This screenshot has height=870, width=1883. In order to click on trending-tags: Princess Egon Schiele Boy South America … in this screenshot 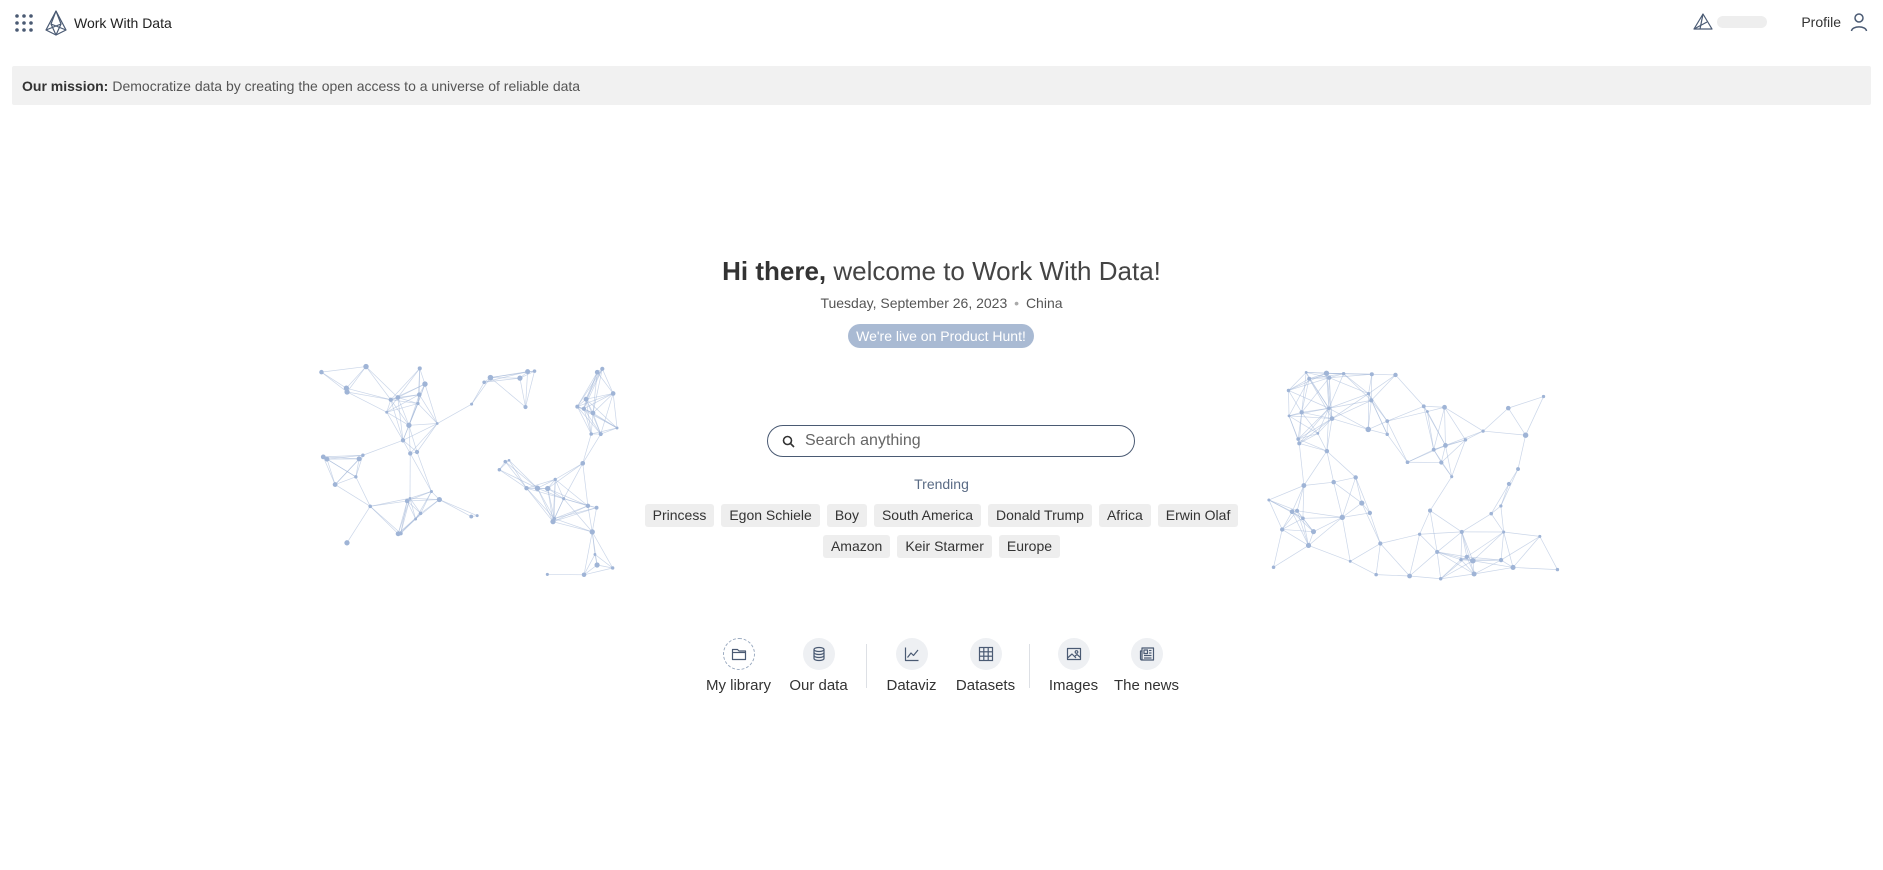, I will do `click(941, 531)`.